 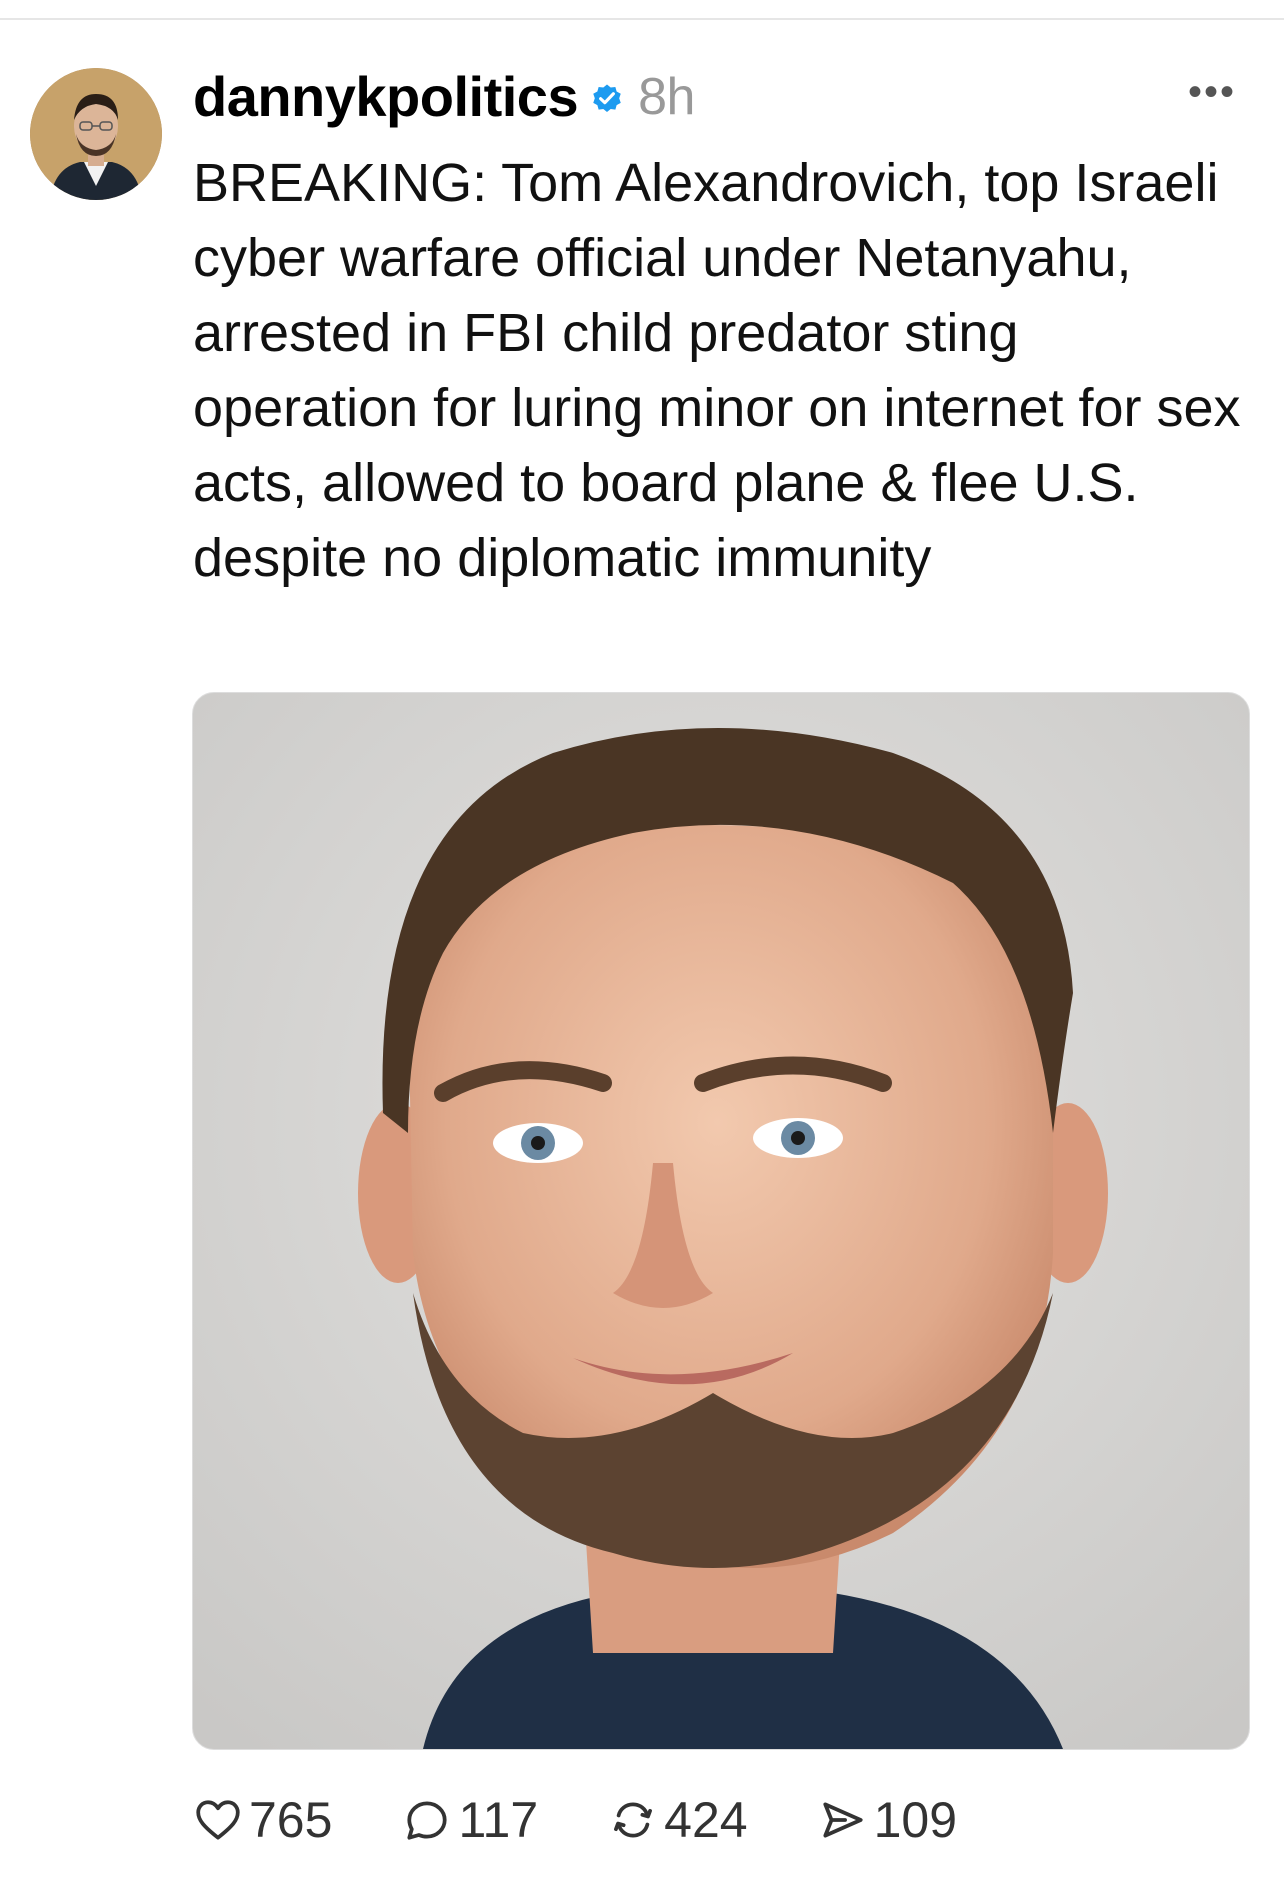 I want to click on verified-badge-icon, so click(x=607, y=98).